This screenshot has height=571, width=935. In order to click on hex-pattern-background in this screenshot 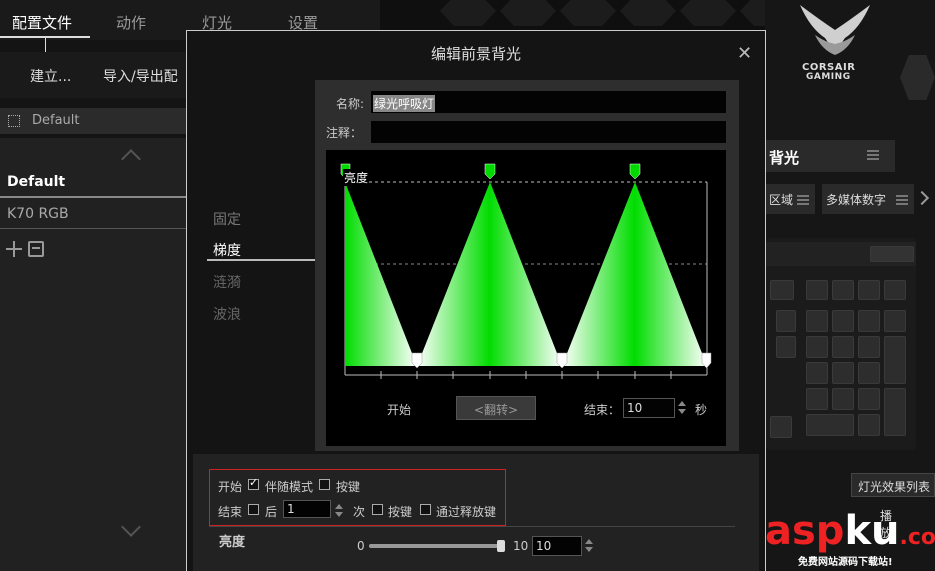, I will do `click(590, 15)`.